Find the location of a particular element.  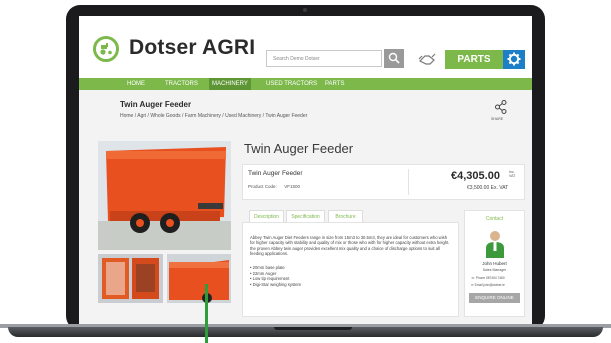

camera-dot is located at coordinates (305, 10).